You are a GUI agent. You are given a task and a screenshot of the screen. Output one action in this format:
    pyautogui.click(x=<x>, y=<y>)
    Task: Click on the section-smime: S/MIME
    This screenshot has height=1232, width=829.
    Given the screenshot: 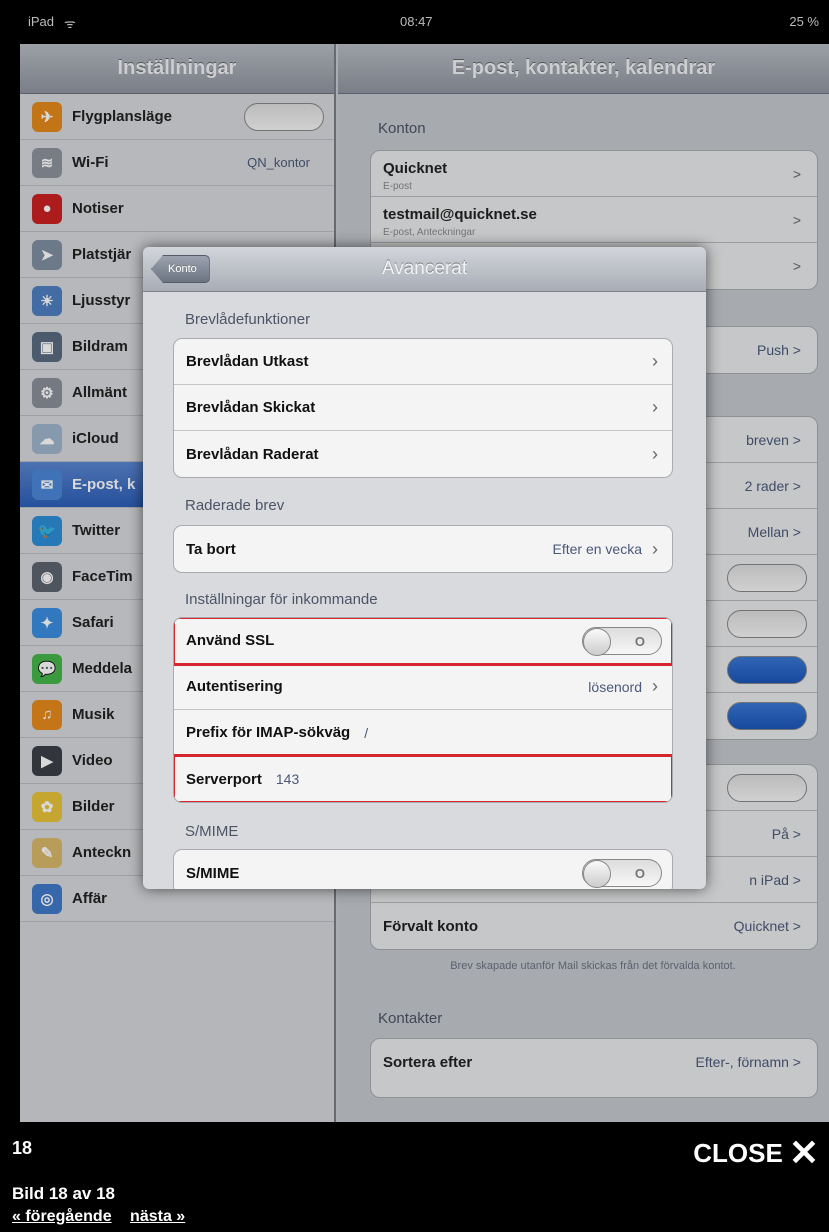 What is the action you would take?
    pyautogui.click(x=212, y=831)
    